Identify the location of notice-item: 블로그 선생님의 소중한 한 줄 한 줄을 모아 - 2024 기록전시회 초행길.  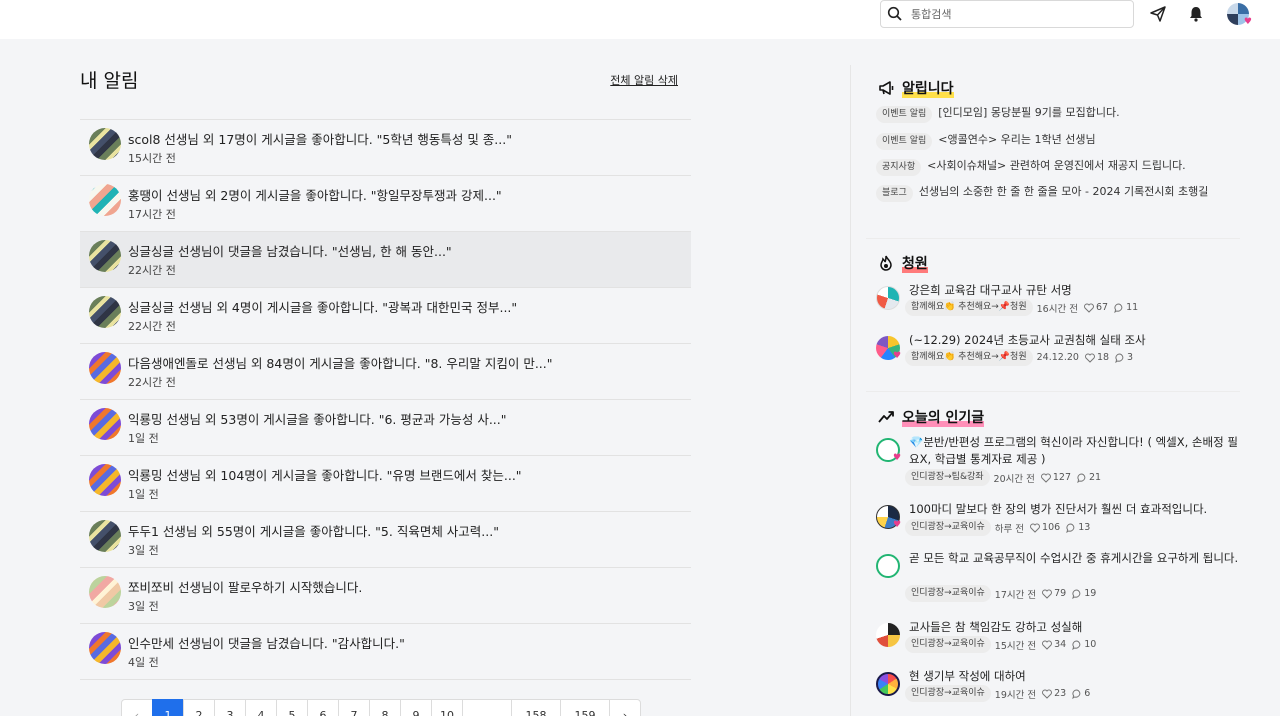
(1051, 192).